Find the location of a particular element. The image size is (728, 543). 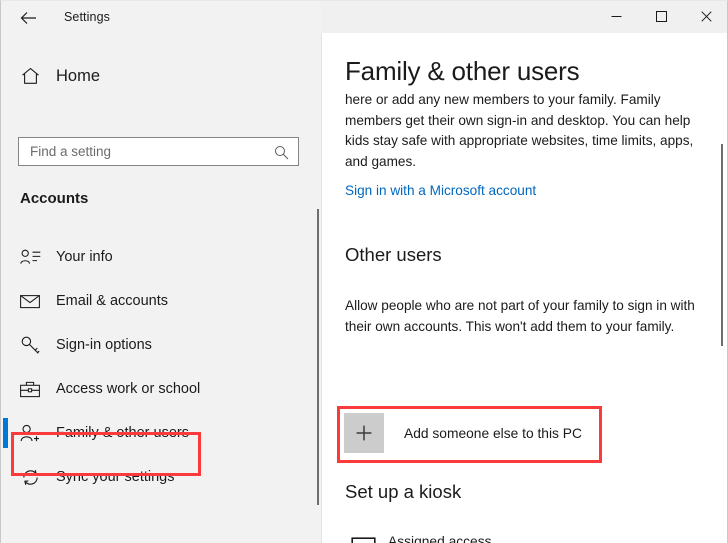

sync-icon is located at coordinates (30, 477).